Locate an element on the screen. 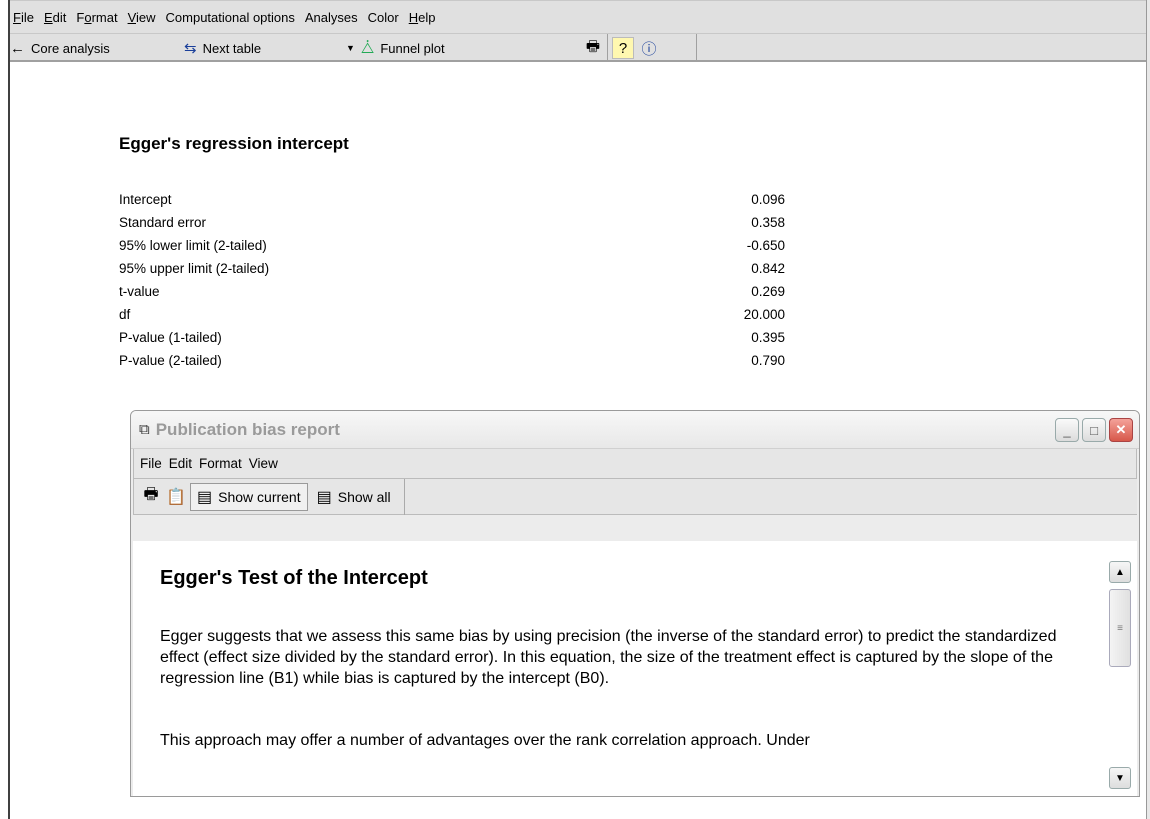 The width and height of the screenshot is (1150, 819). funnel-plot-button: ▼ ⧊ Funnel plot is located at coordinates (395, 48).